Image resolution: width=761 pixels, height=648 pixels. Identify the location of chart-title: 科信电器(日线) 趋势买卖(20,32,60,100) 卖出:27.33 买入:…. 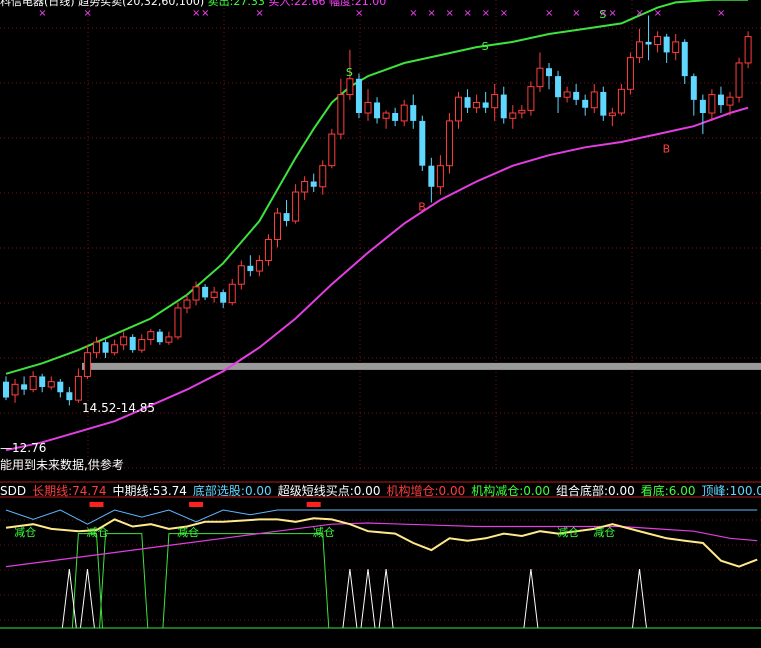
(193, 4).